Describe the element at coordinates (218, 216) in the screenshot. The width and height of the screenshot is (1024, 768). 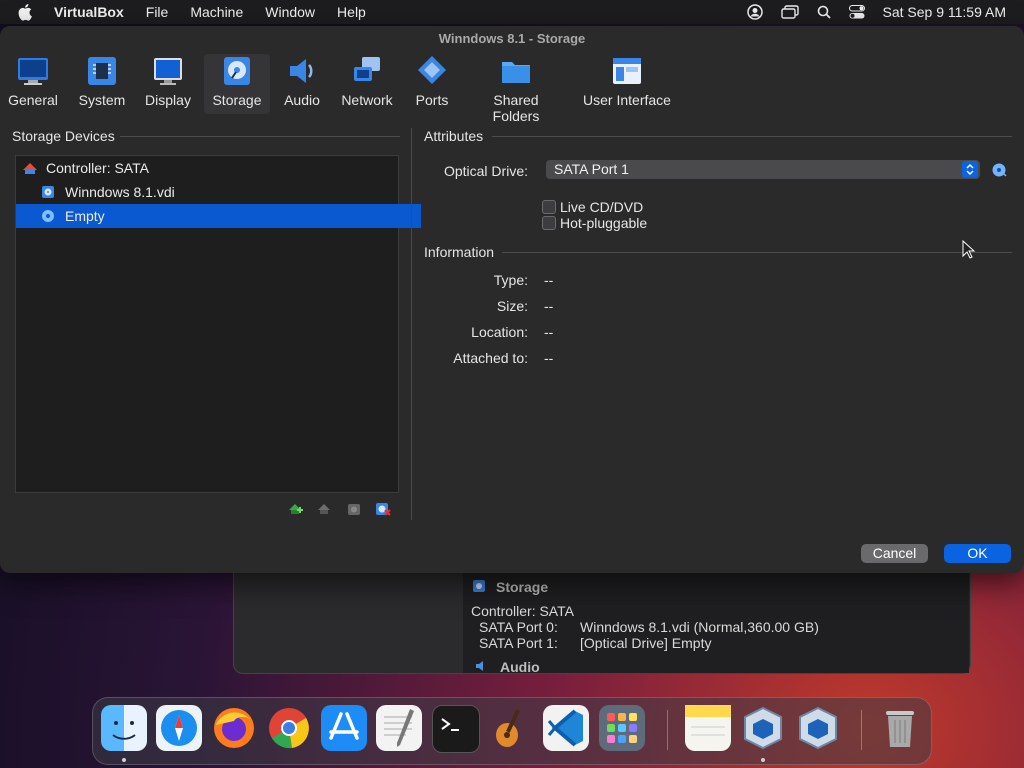
I see `tree-item-empty-optical: Empty` at that location.